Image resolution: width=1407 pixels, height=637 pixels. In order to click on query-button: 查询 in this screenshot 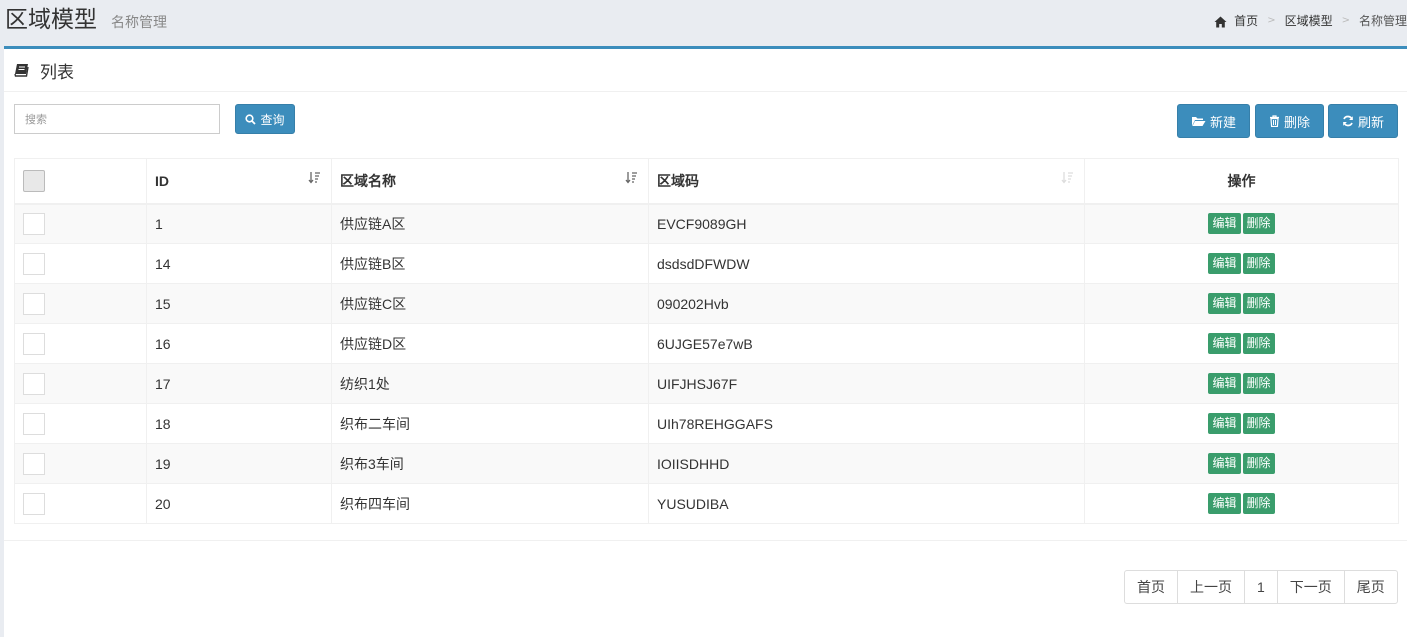, I will do `click(265, 119)`.